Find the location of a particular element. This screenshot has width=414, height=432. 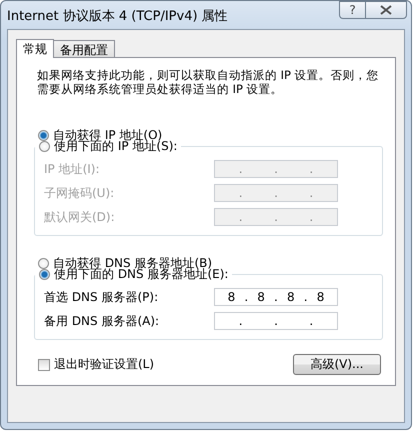

close-button is located at coordinates (386, 10).